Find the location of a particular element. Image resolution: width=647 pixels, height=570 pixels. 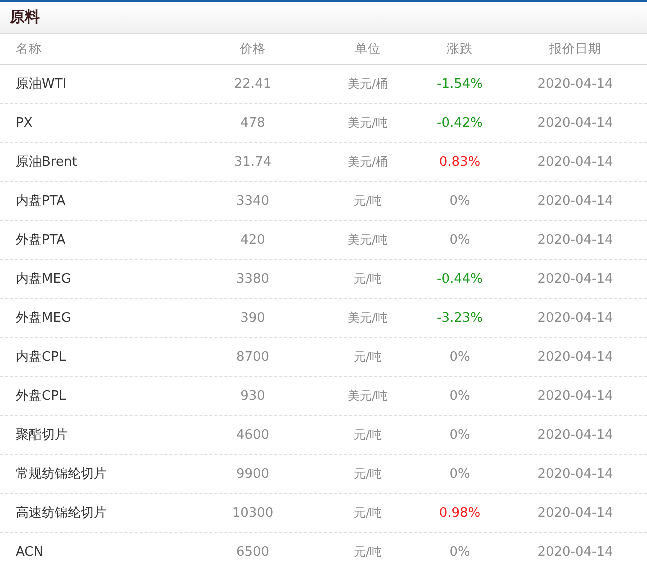

table-cell-text: PX is located at coordinates (24, 123).